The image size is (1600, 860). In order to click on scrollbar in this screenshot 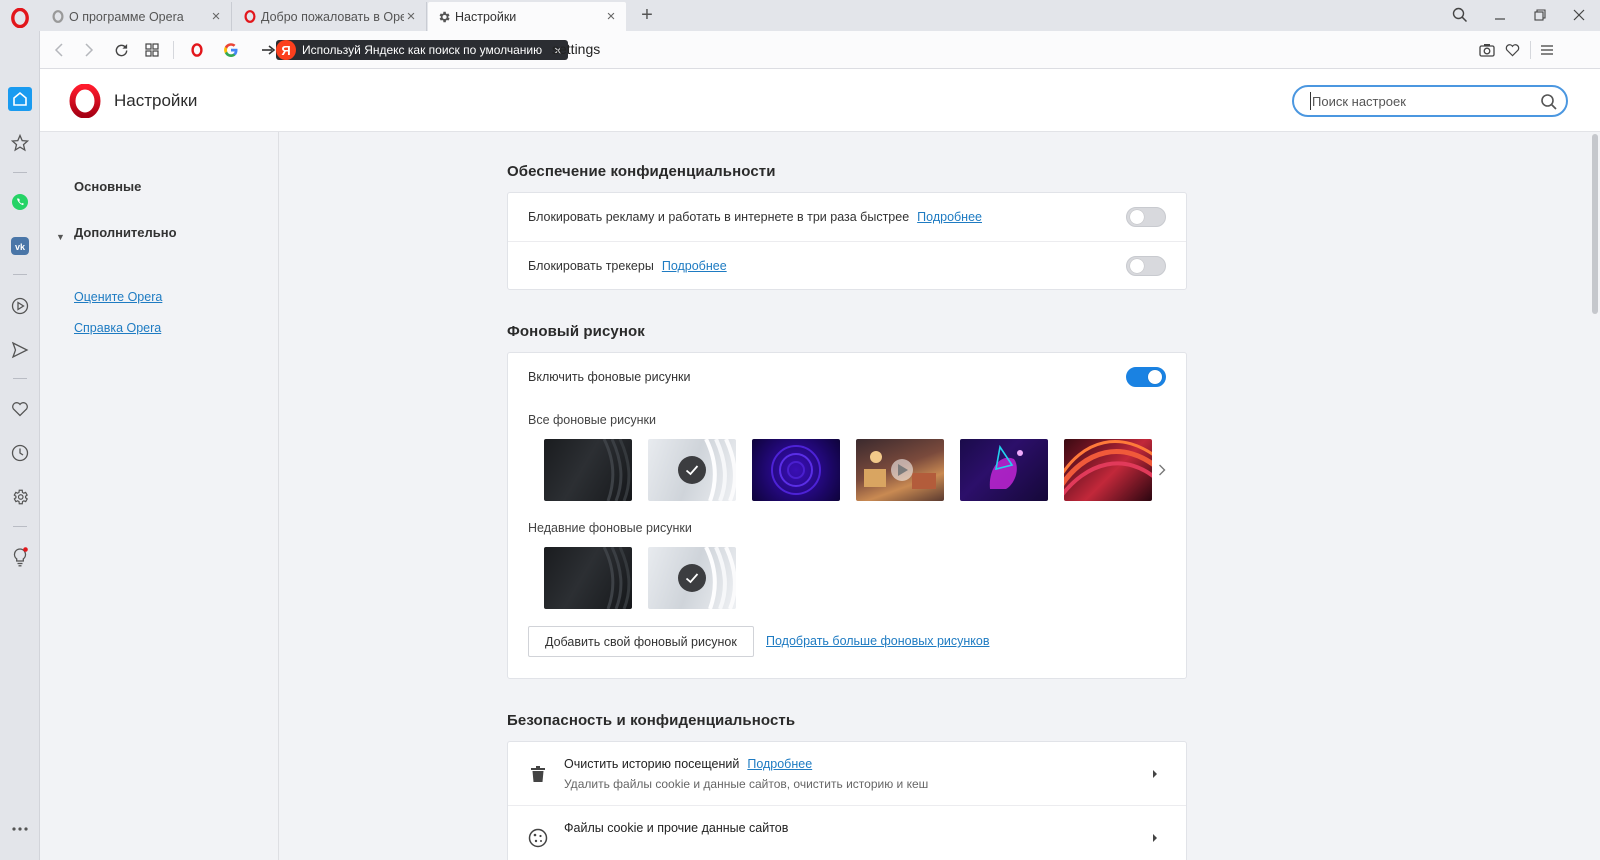, I will do `click(1595, 496)`.